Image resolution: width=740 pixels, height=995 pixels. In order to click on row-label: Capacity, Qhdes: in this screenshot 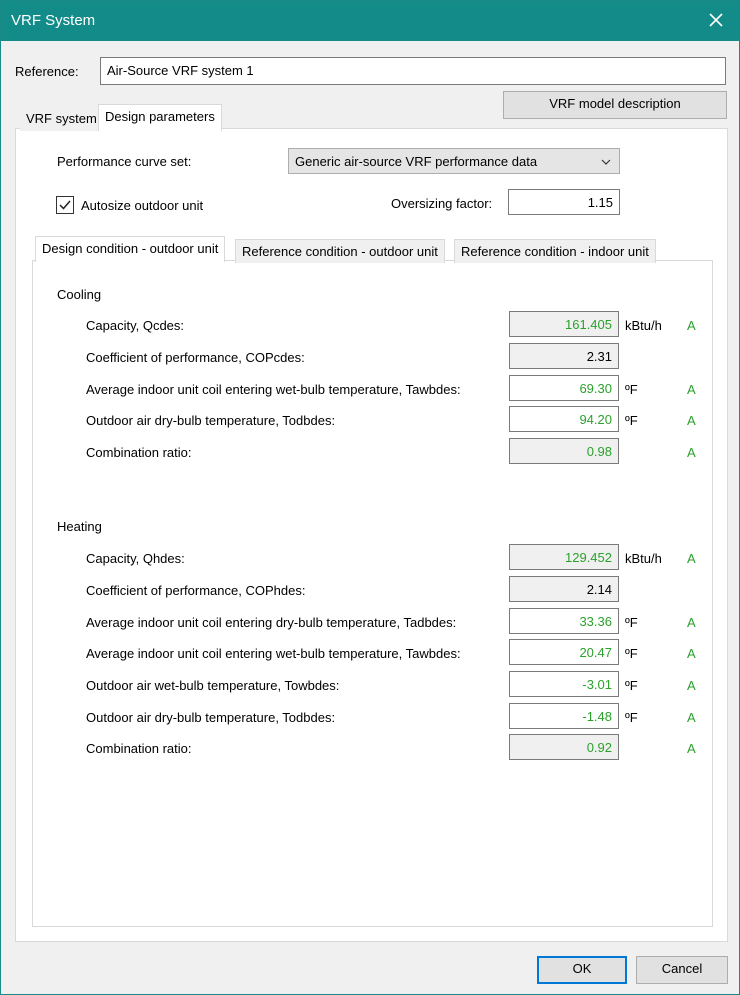, I will do `click(135, 558)`.